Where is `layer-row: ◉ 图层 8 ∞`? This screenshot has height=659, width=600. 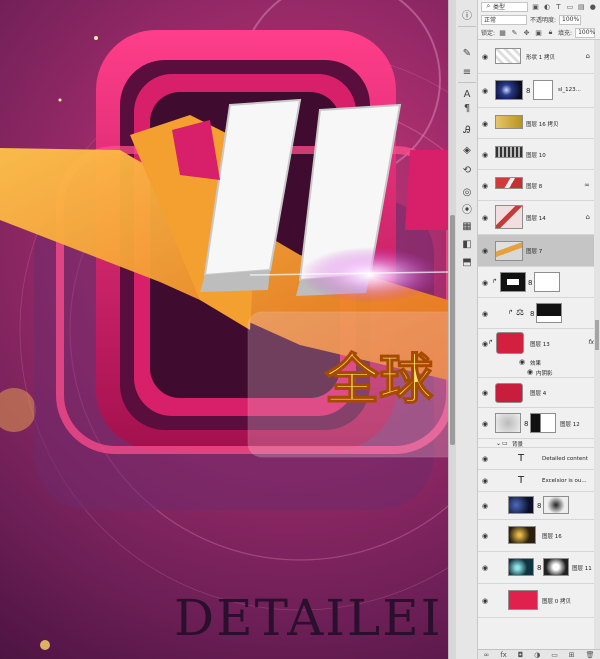
layer-row: ◉ 图层 8 ∞ is located at coordinates (539, 185).